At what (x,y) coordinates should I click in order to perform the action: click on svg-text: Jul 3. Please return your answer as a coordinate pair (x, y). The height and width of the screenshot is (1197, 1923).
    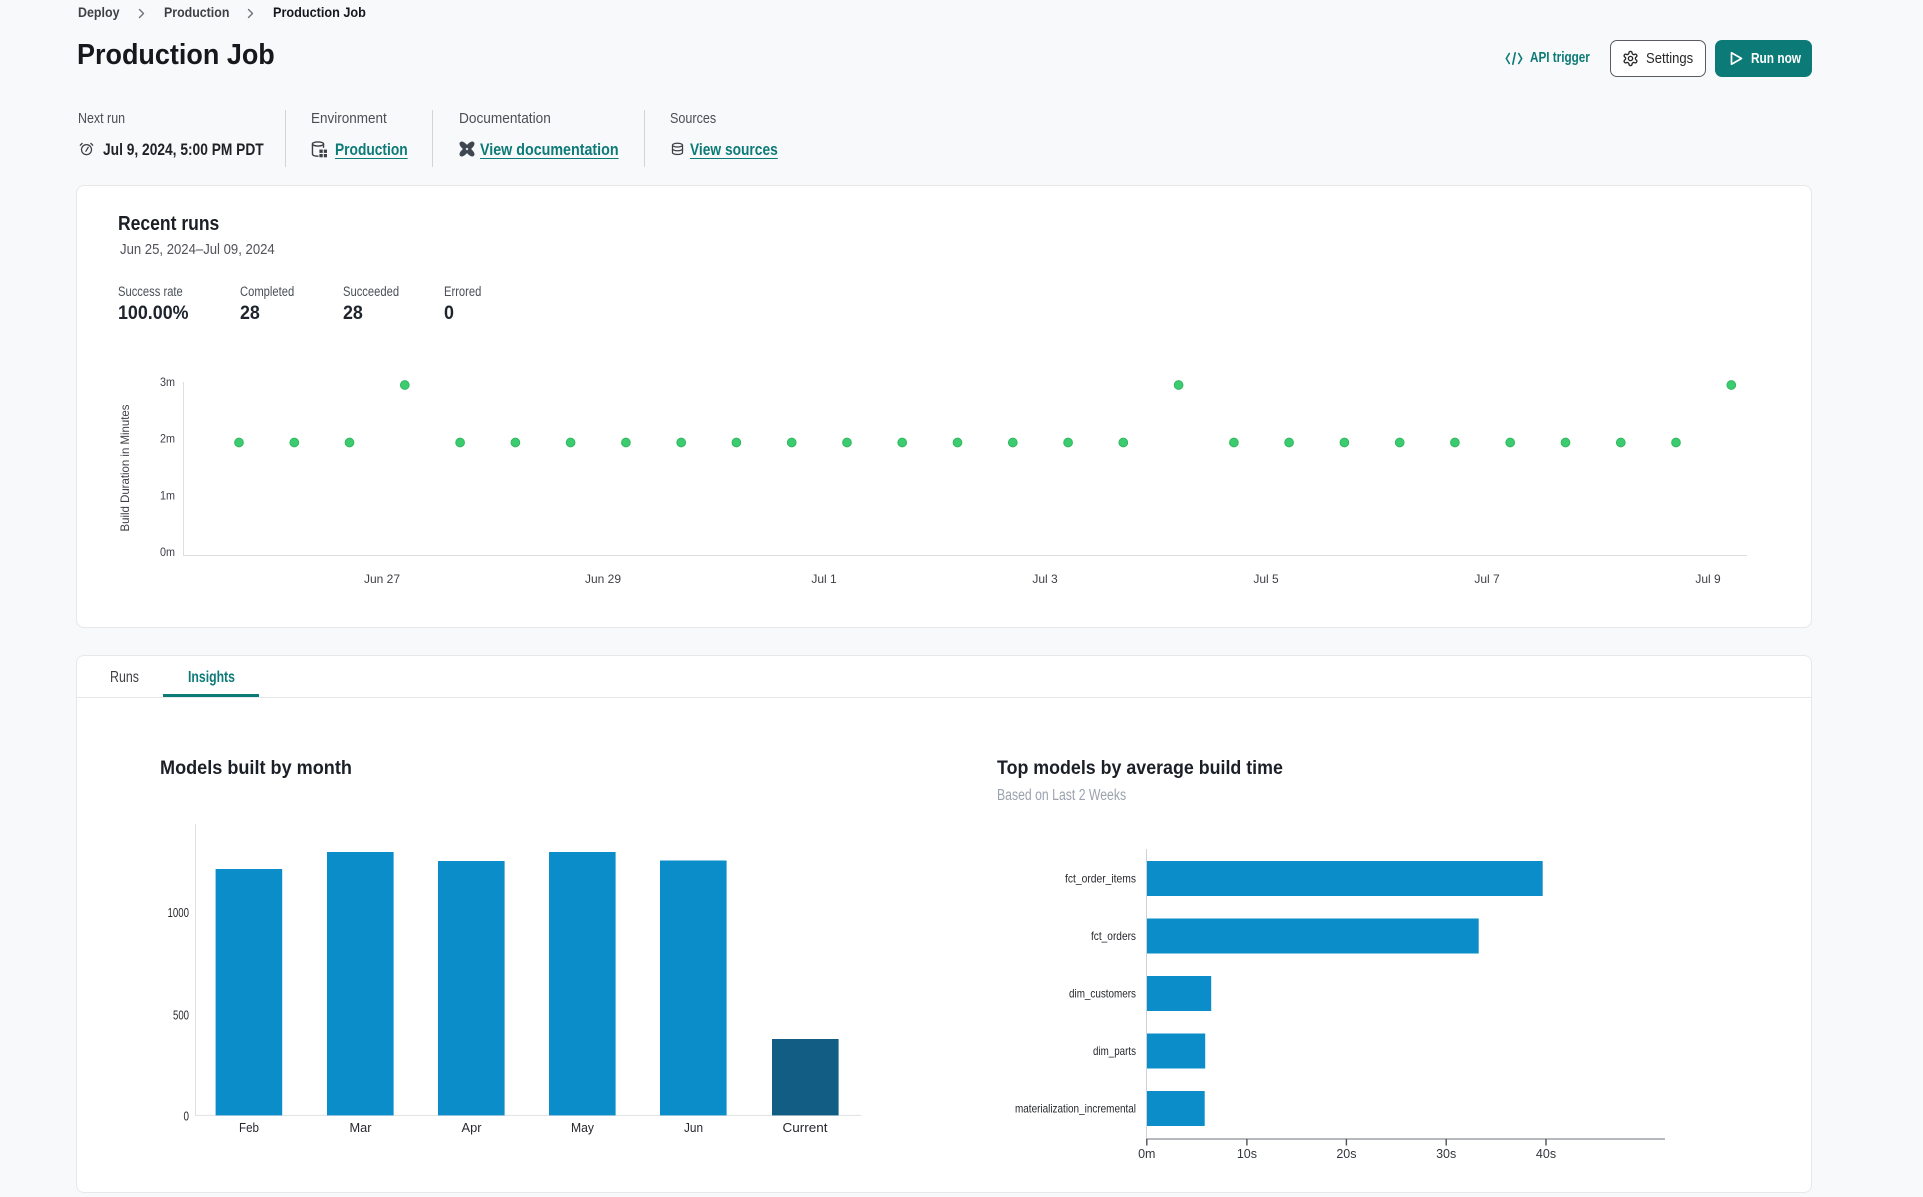
    Looking at the image, I should click on (1045, 579).